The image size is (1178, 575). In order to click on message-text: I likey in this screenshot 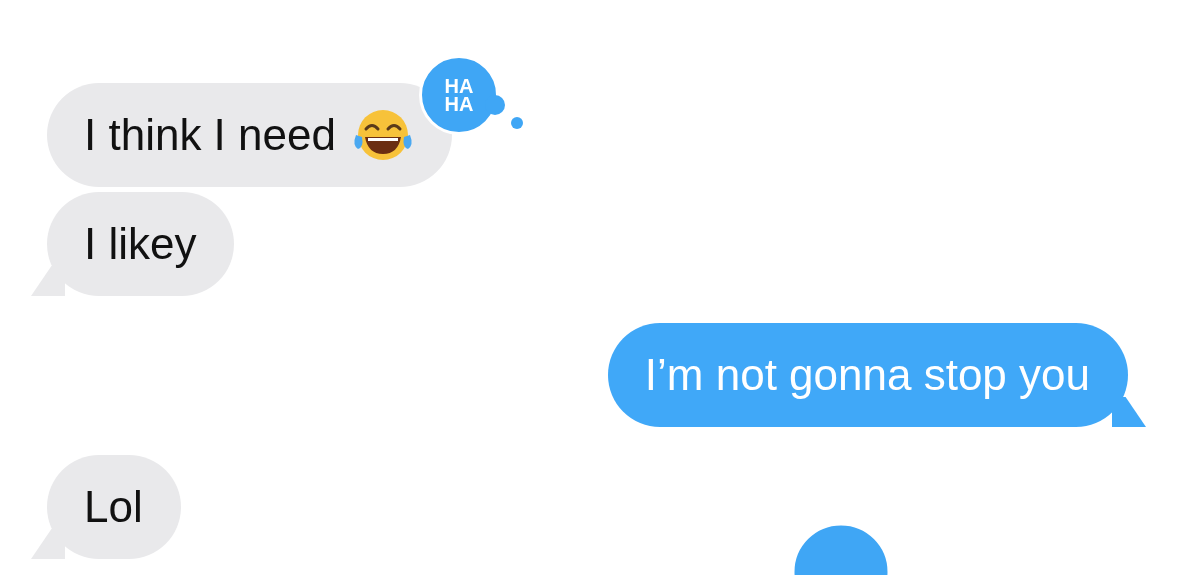, I will do `click(140, 244)`.